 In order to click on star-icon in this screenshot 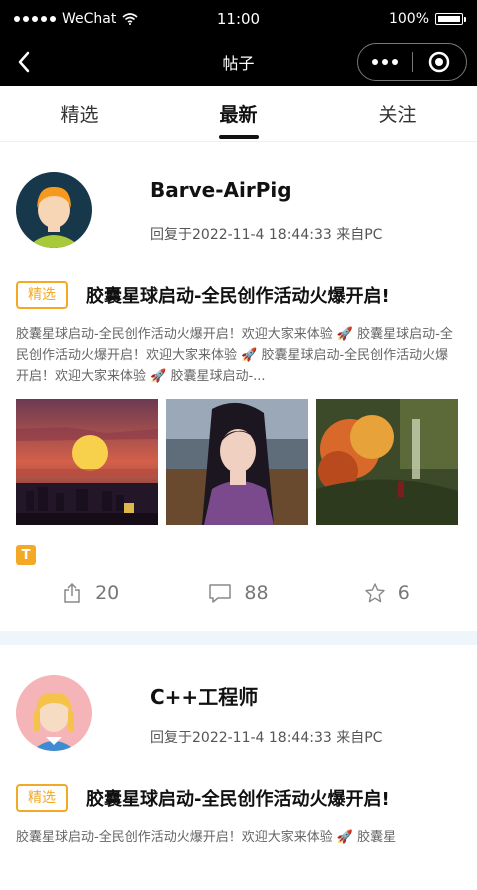, I will do `click(375, 593)`.